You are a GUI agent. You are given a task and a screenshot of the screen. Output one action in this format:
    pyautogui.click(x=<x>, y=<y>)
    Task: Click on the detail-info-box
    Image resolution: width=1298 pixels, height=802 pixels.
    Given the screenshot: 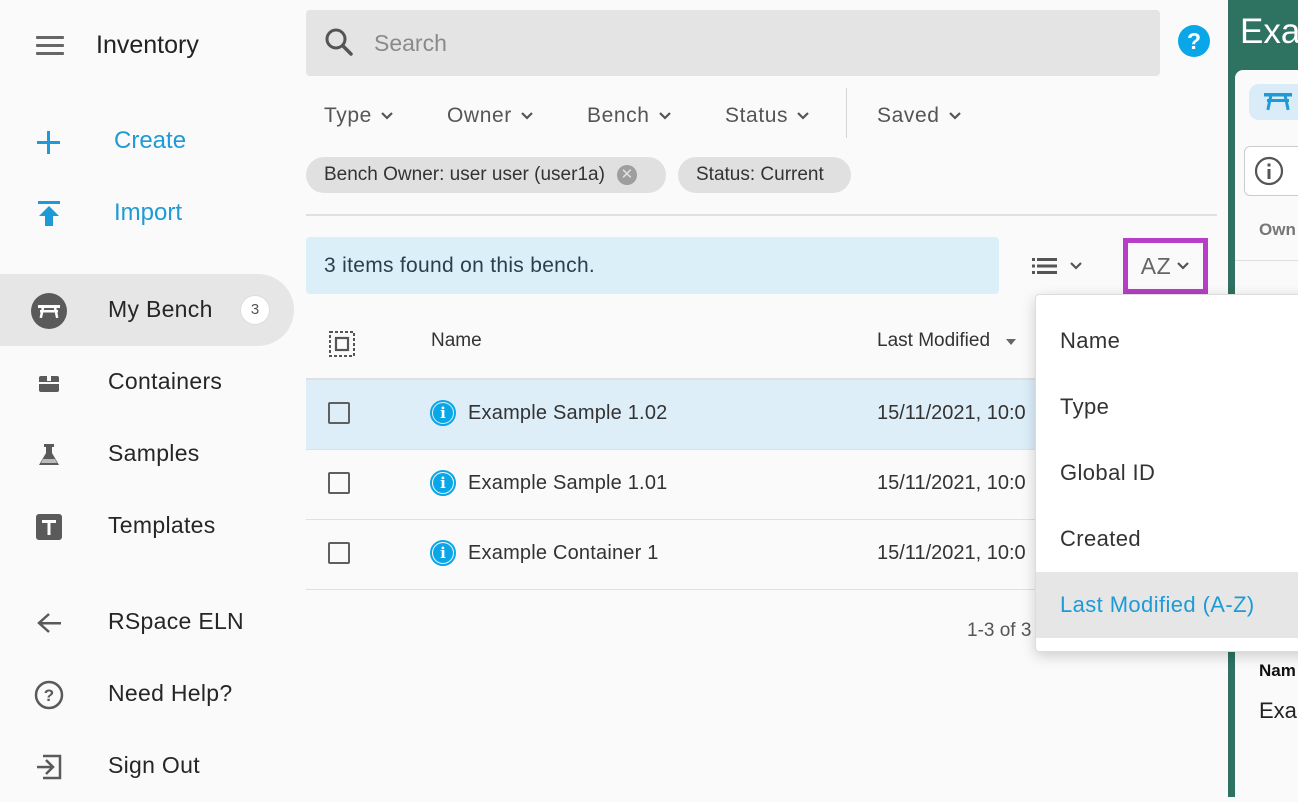 What is the action you would take?
    pyautogui.click(x=1271, y=171)
    